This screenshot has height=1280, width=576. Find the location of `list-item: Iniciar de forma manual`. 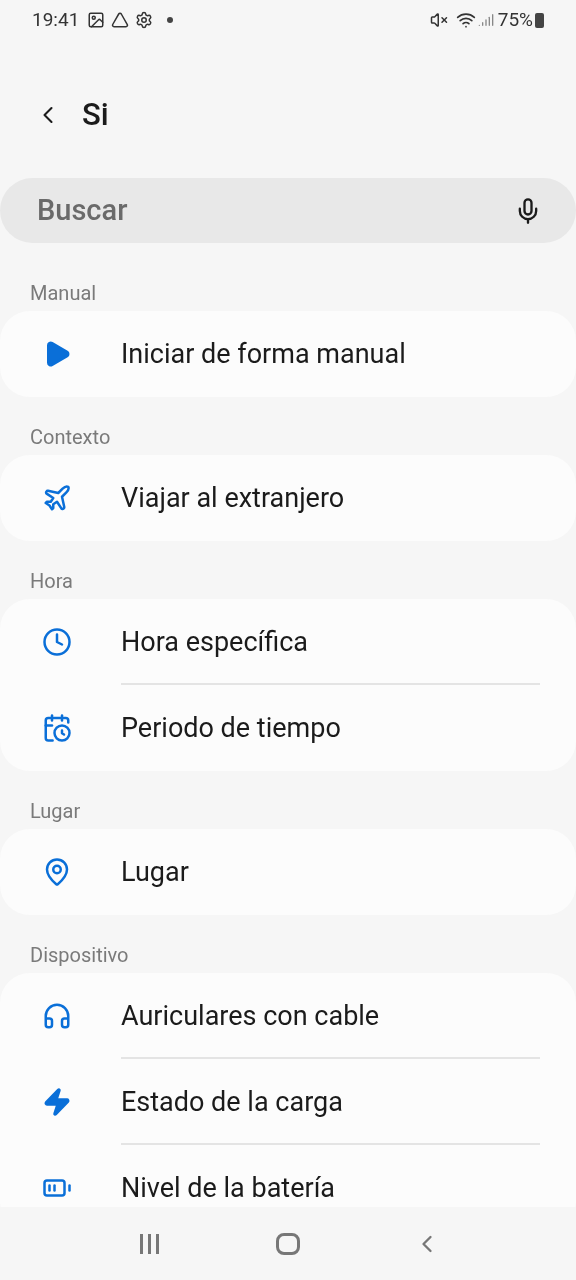

list-item: Iniciar de forma manual is located at coordinates (288, 354).